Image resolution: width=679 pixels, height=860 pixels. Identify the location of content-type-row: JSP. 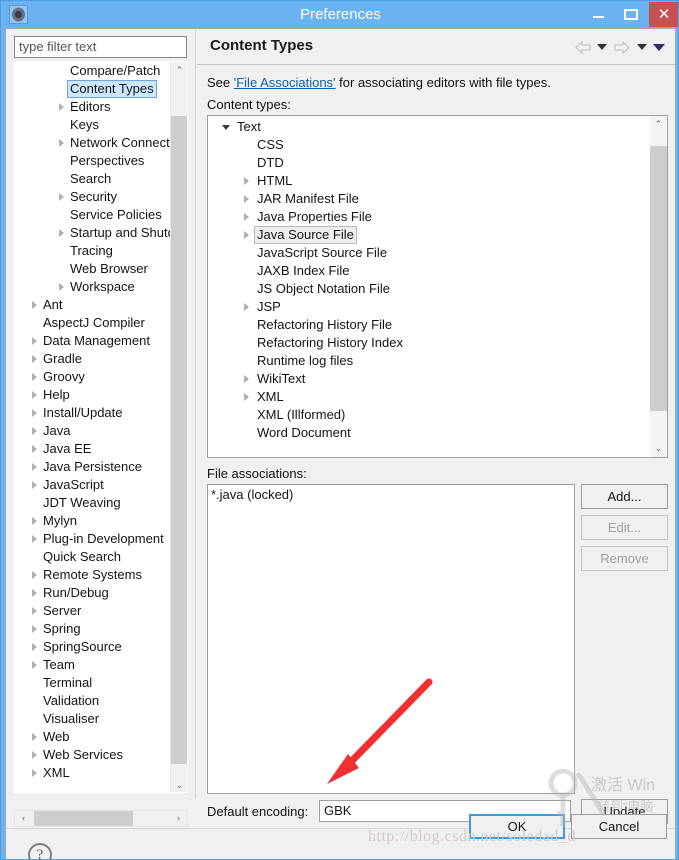
(429, 307).